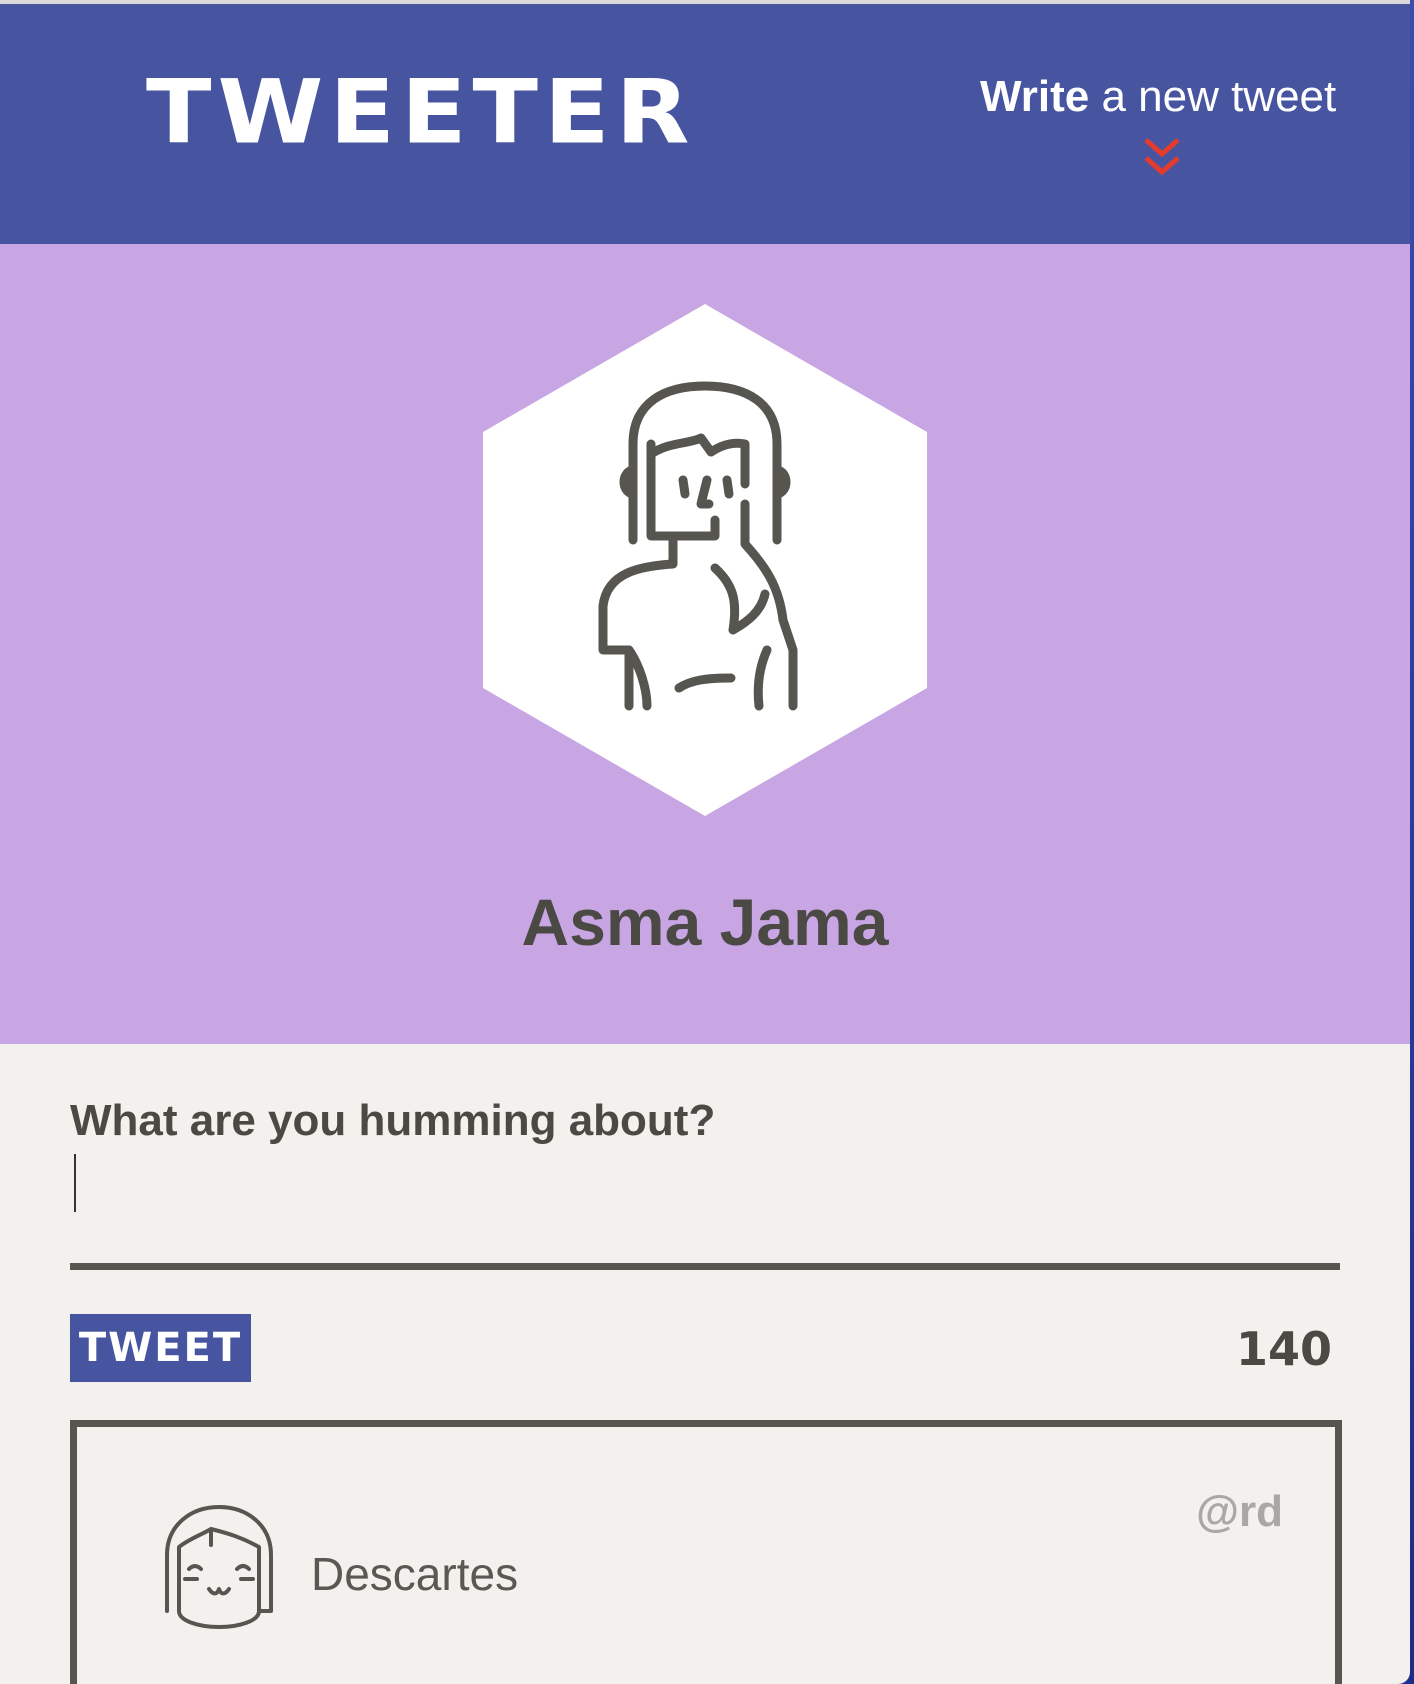 This screenshot has width=1414, height=1684. What do you see at coordinates (706, 1552) in the screenshot?
I see `tweet-card: Descartes @rd` at bounding box center [706, 1552].